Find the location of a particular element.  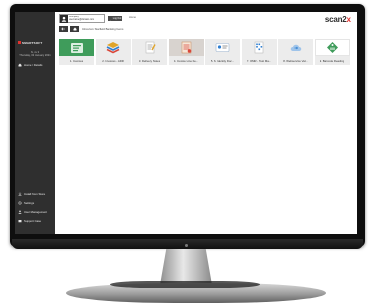

tile-invoices: 1. Invoices is located at coordinates (76, 52).